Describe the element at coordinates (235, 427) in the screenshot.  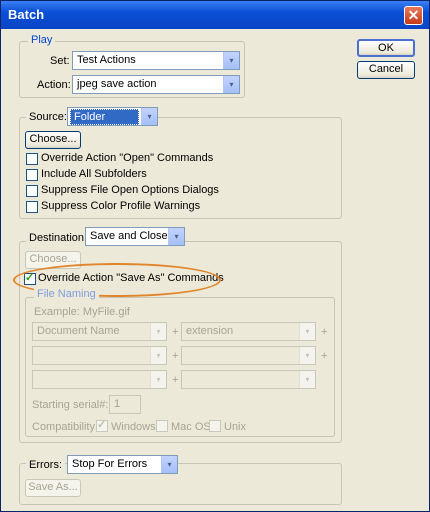
I see `unix-label: Unix` at that location.